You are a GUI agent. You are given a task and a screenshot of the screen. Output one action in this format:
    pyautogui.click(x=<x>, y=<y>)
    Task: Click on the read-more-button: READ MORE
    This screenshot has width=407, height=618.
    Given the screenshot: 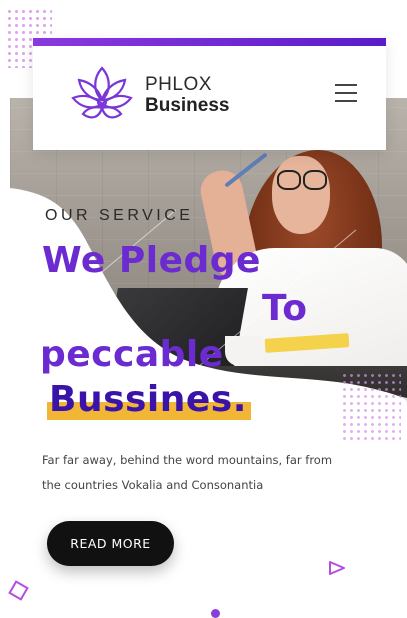 What is the action you would take?
    pyautogui.click(x=110, y=543)
    